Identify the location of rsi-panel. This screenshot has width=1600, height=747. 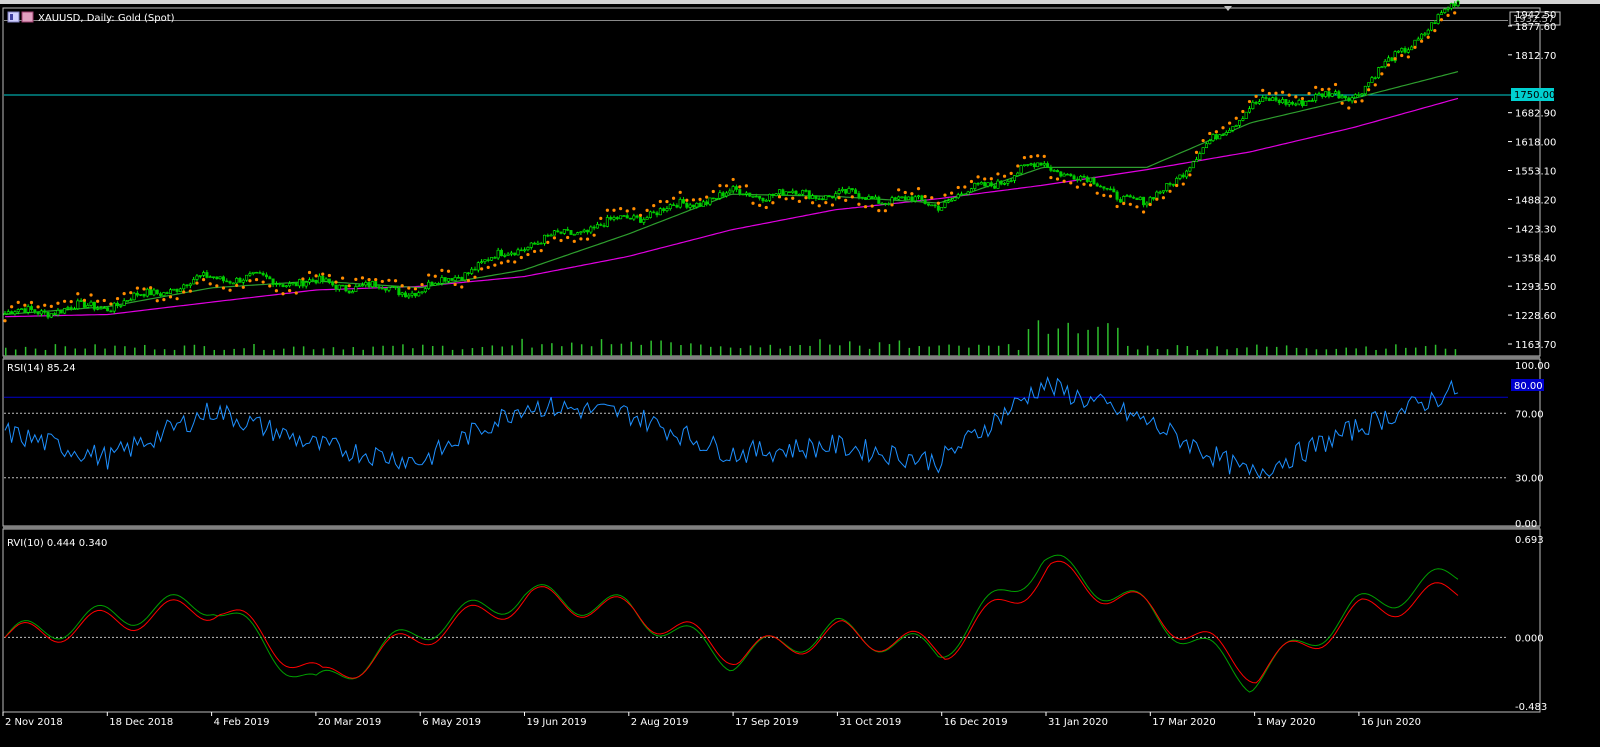
(756, 427).